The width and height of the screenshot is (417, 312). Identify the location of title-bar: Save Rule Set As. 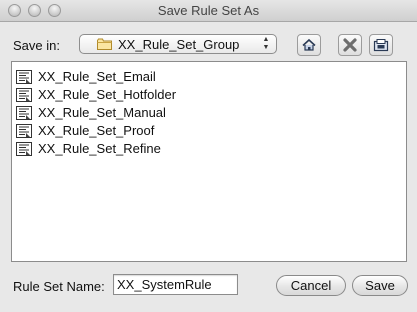
(208, 11).